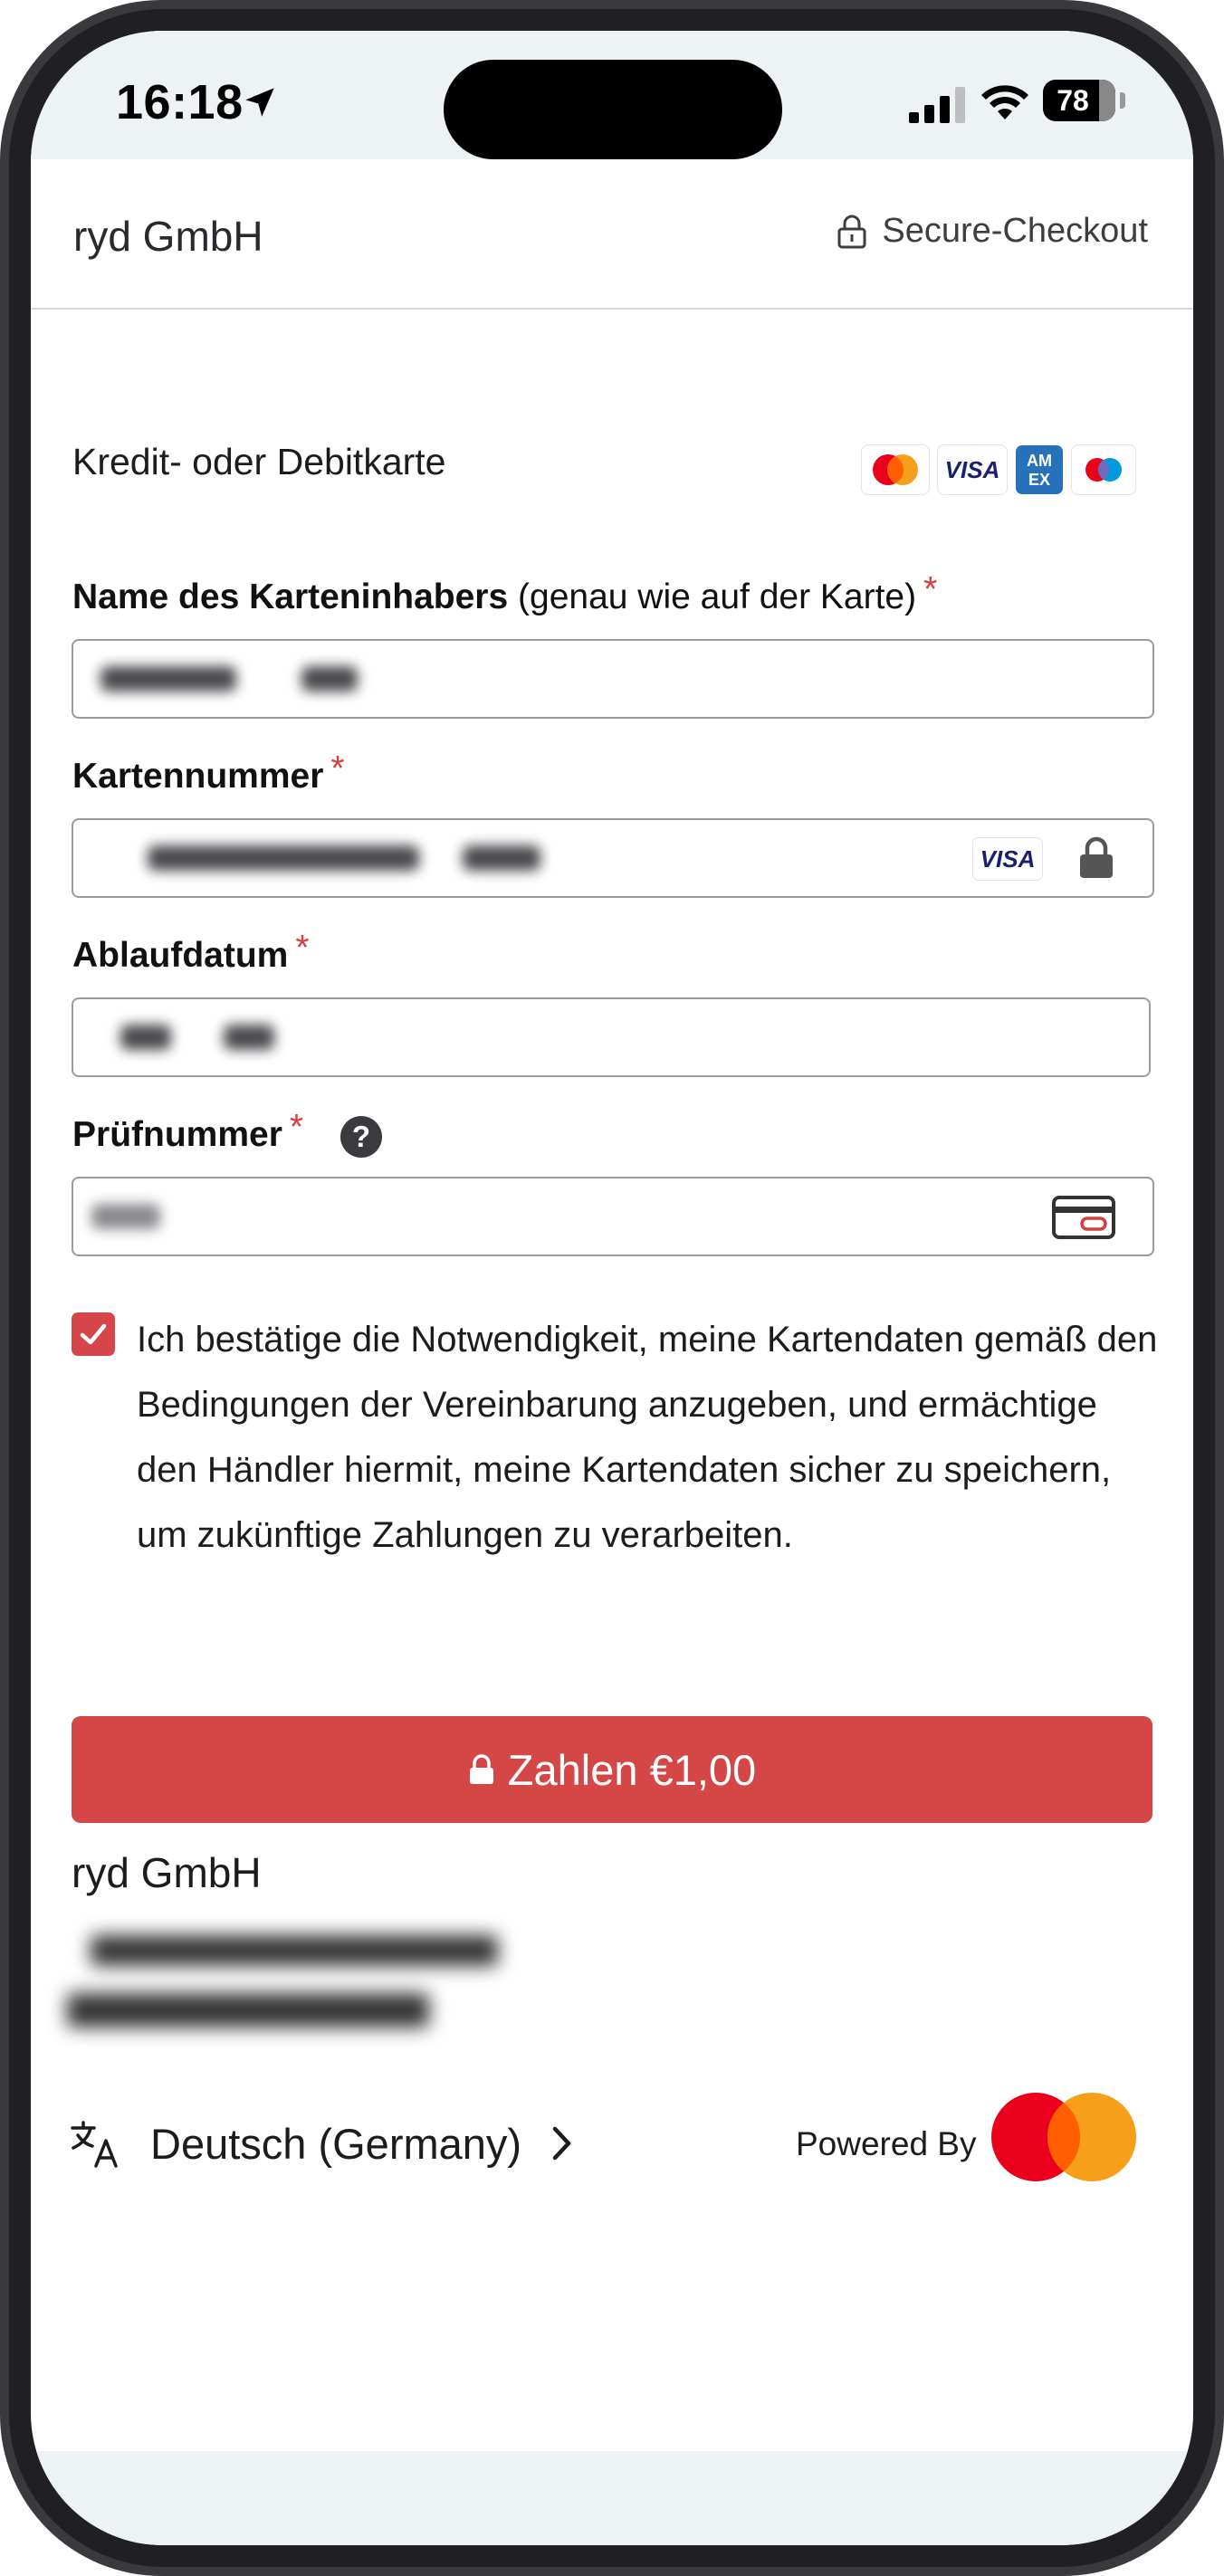 This screenshot has height=2576, width=1224. I want to click on visa-detected-badge: VISA, so click(1007, 859).